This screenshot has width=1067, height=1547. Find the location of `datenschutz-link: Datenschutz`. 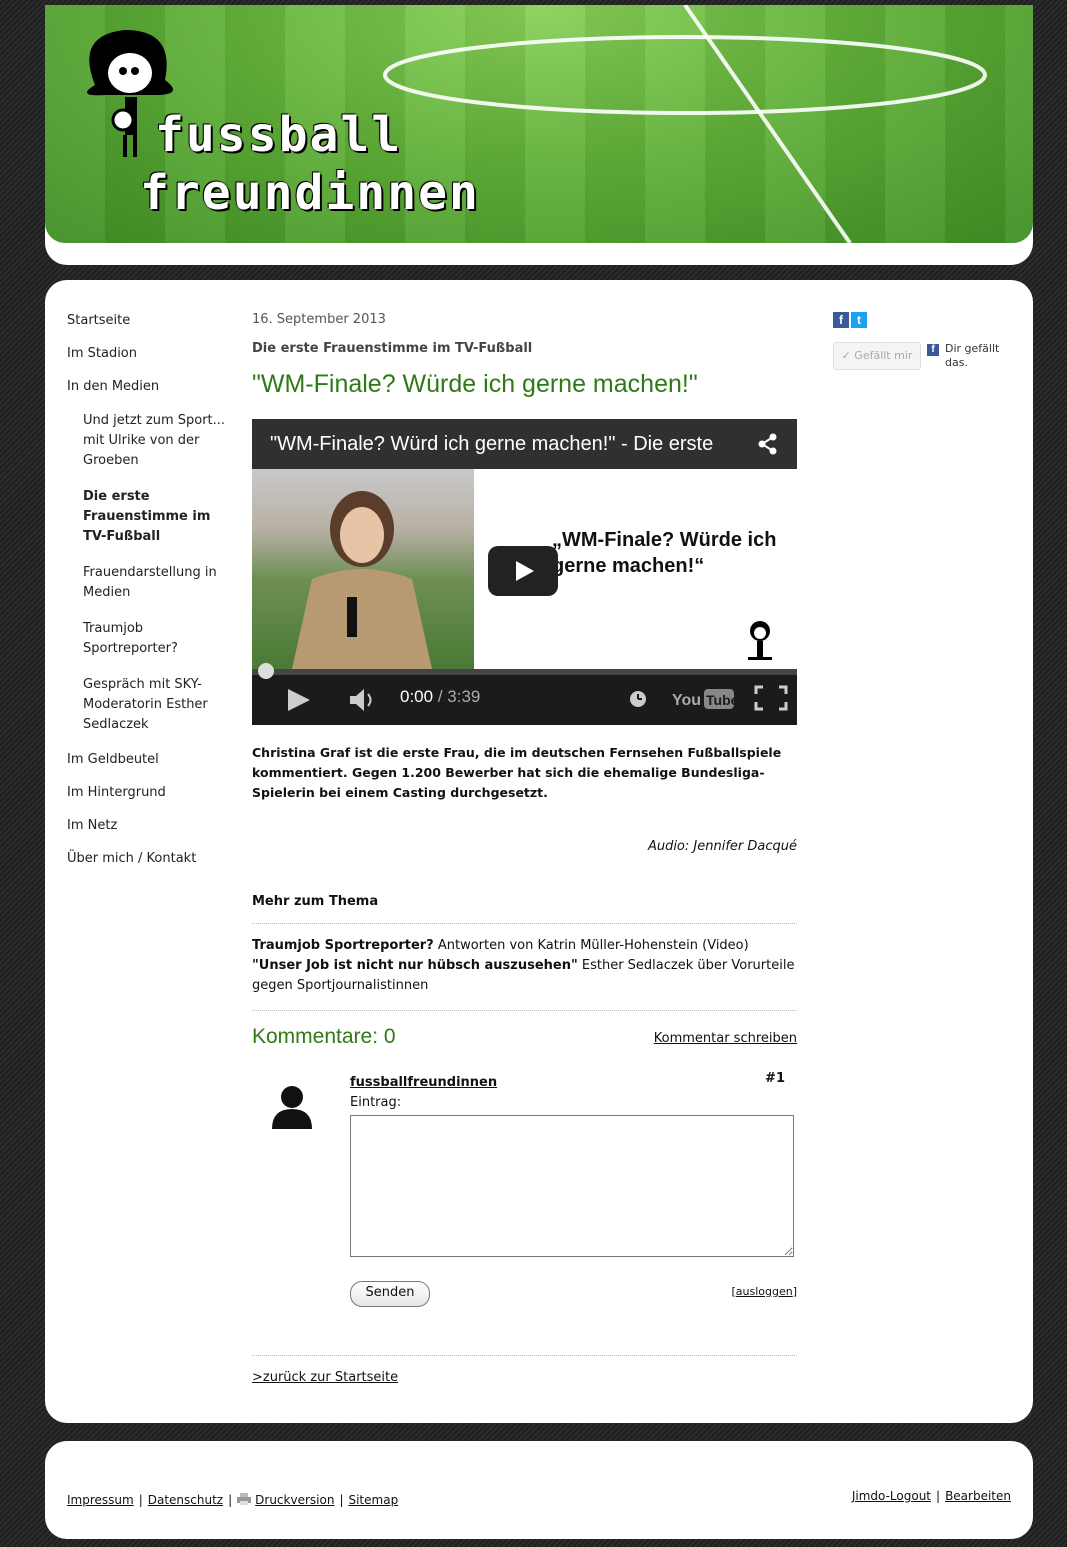

datenschutz-link: Datenschutz is located at coordinates (185, 1500).